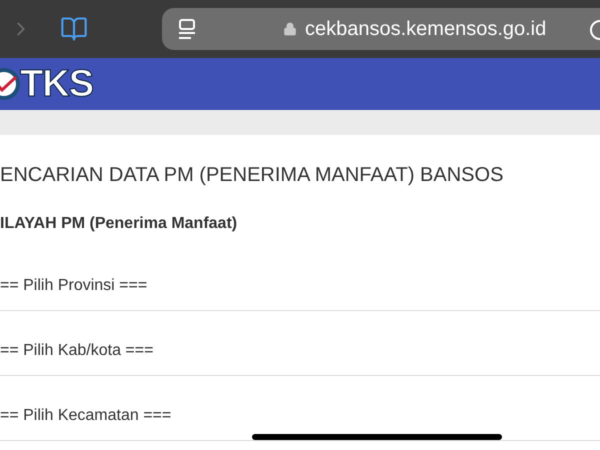  Describe the element at coordinates (300, 278) in the screenshot. I see `select-field: == Pilih Provinsi ===` at that location.